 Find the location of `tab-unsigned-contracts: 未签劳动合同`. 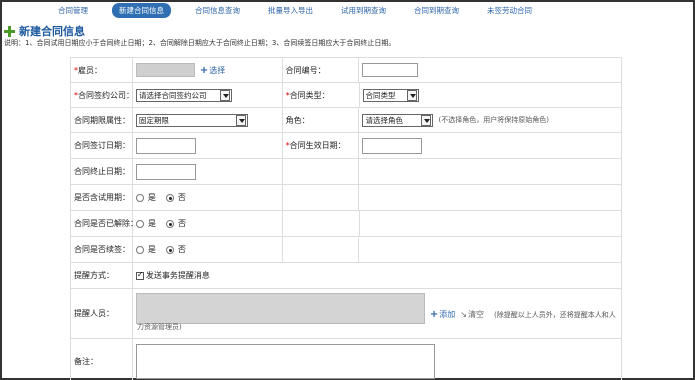

tab-unsigned-contracts: 未签劳动合同 is located at coordinates (509, 10).